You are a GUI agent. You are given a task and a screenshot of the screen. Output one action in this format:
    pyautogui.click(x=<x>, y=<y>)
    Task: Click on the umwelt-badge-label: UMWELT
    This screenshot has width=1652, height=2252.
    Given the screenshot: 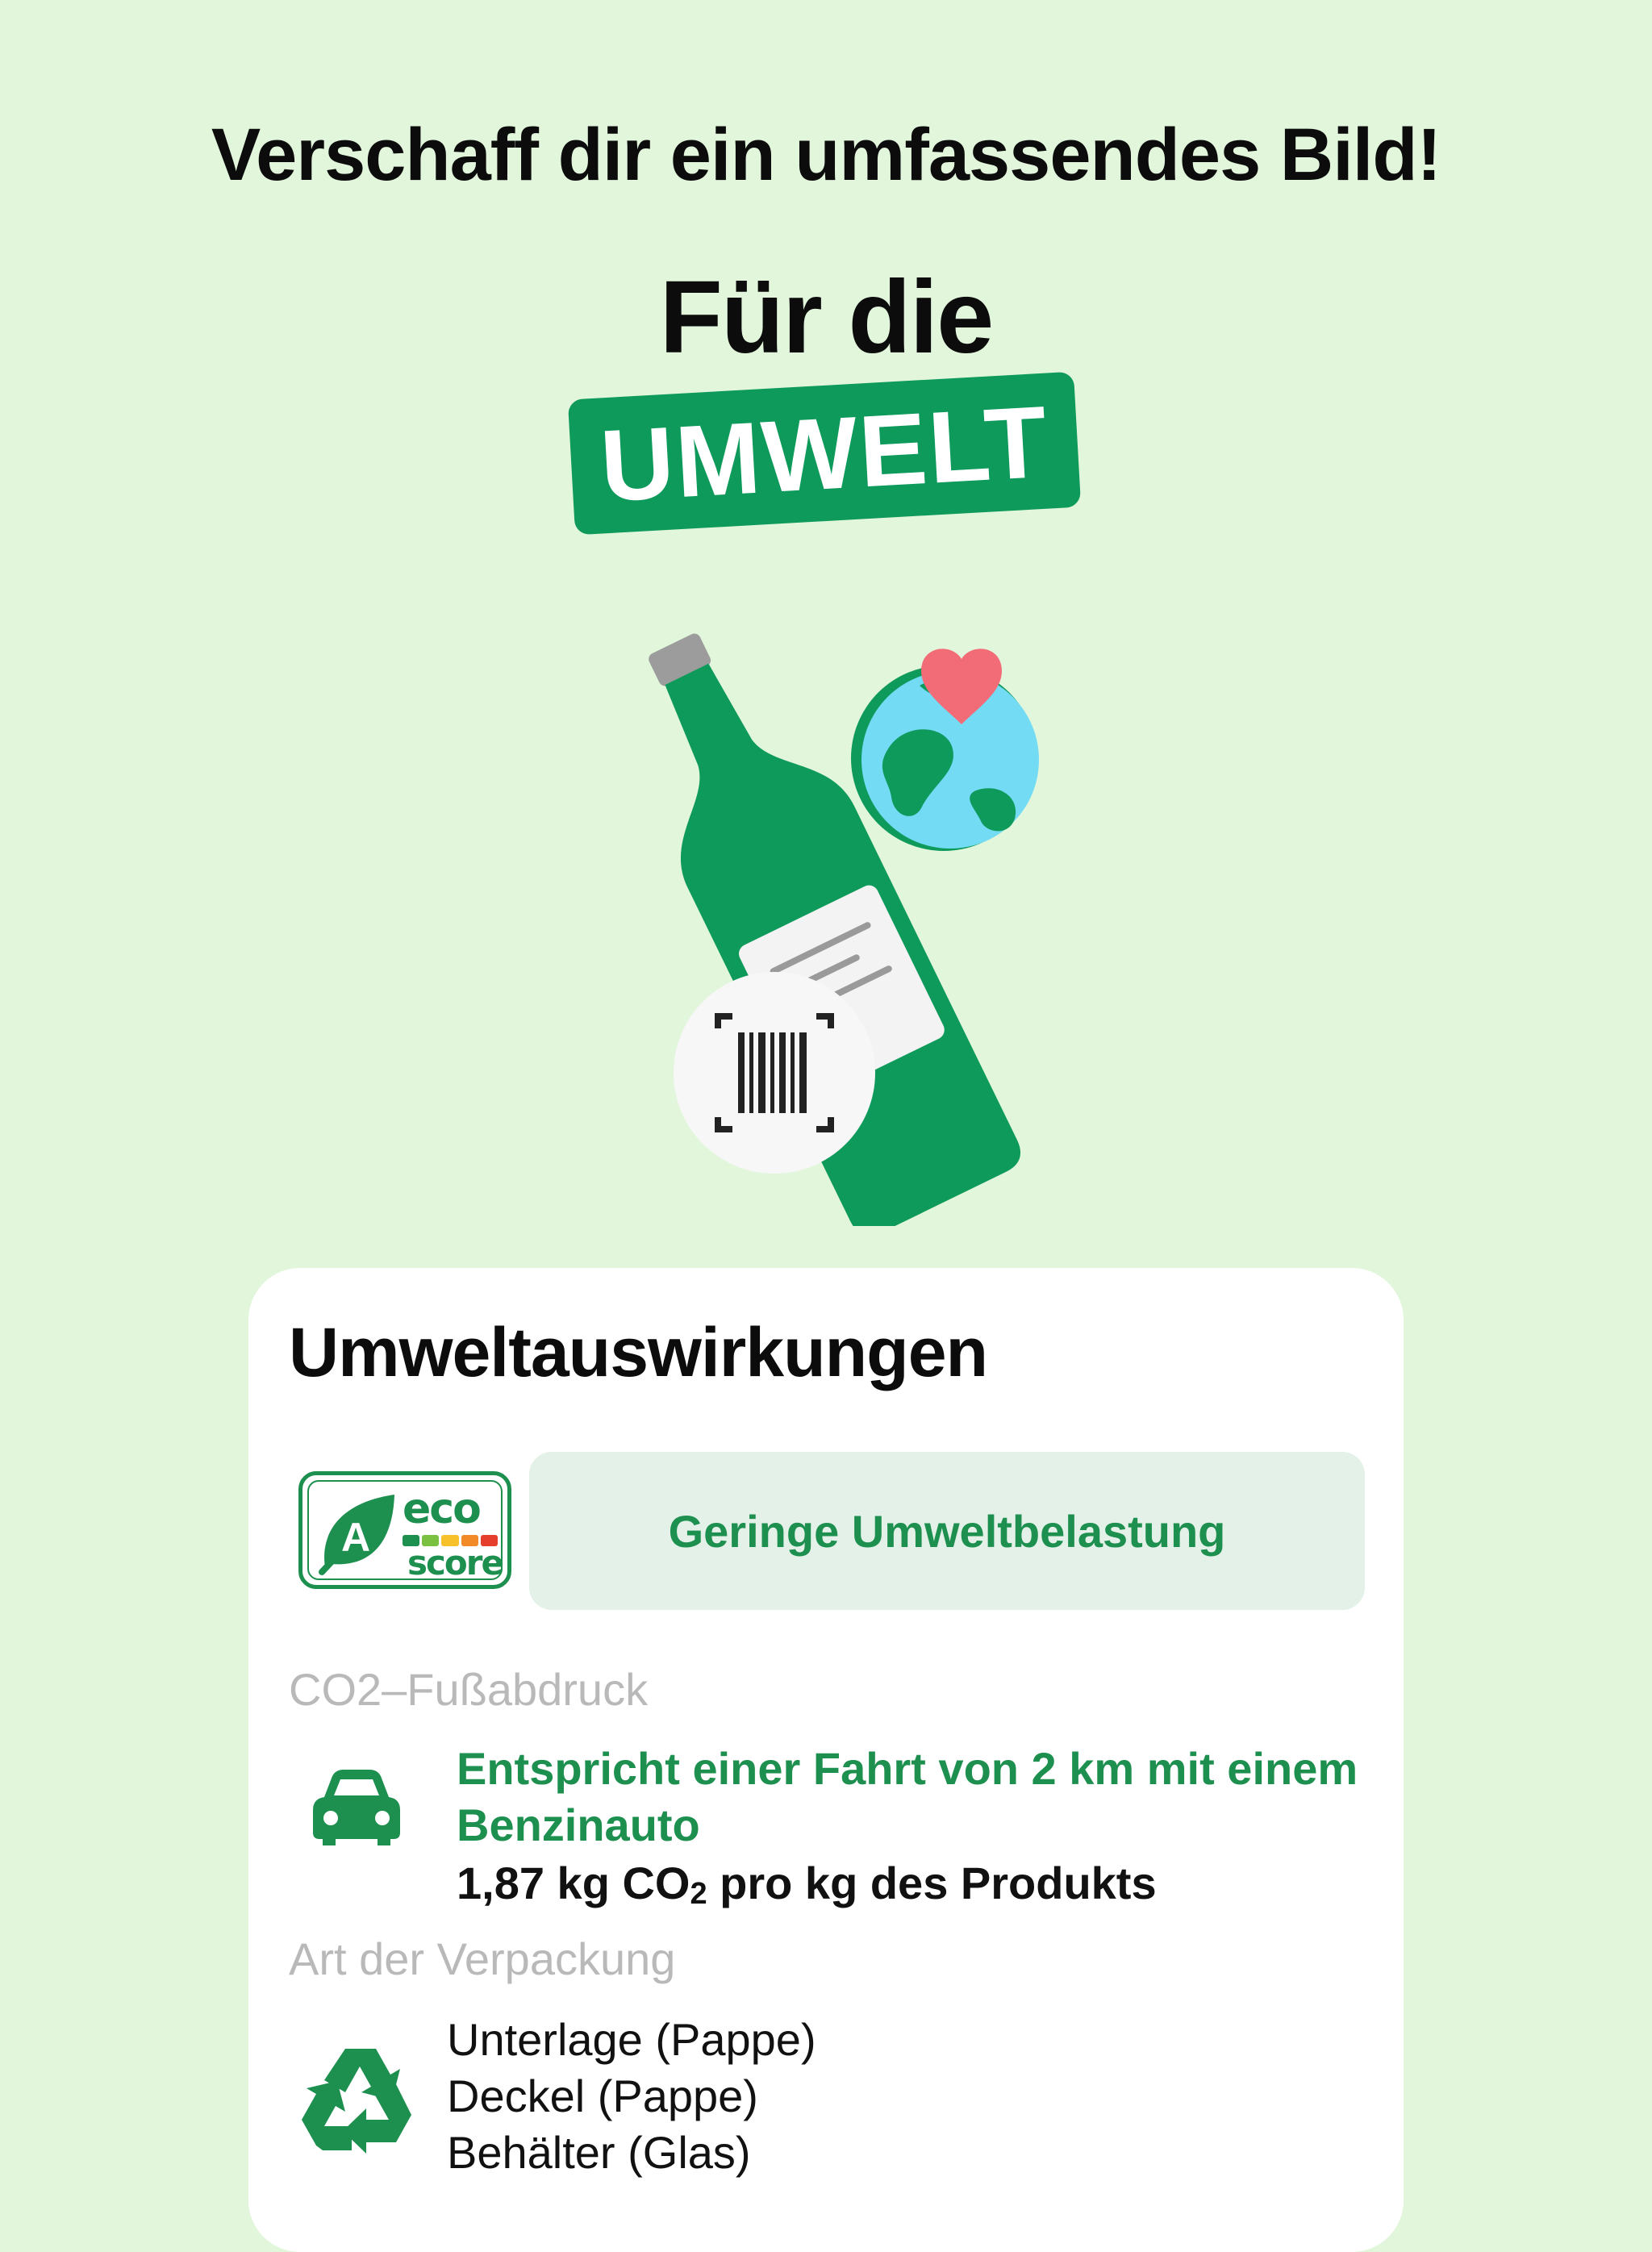 What is the action you would take?
    pyautogui.click(x=824, y=454)
    